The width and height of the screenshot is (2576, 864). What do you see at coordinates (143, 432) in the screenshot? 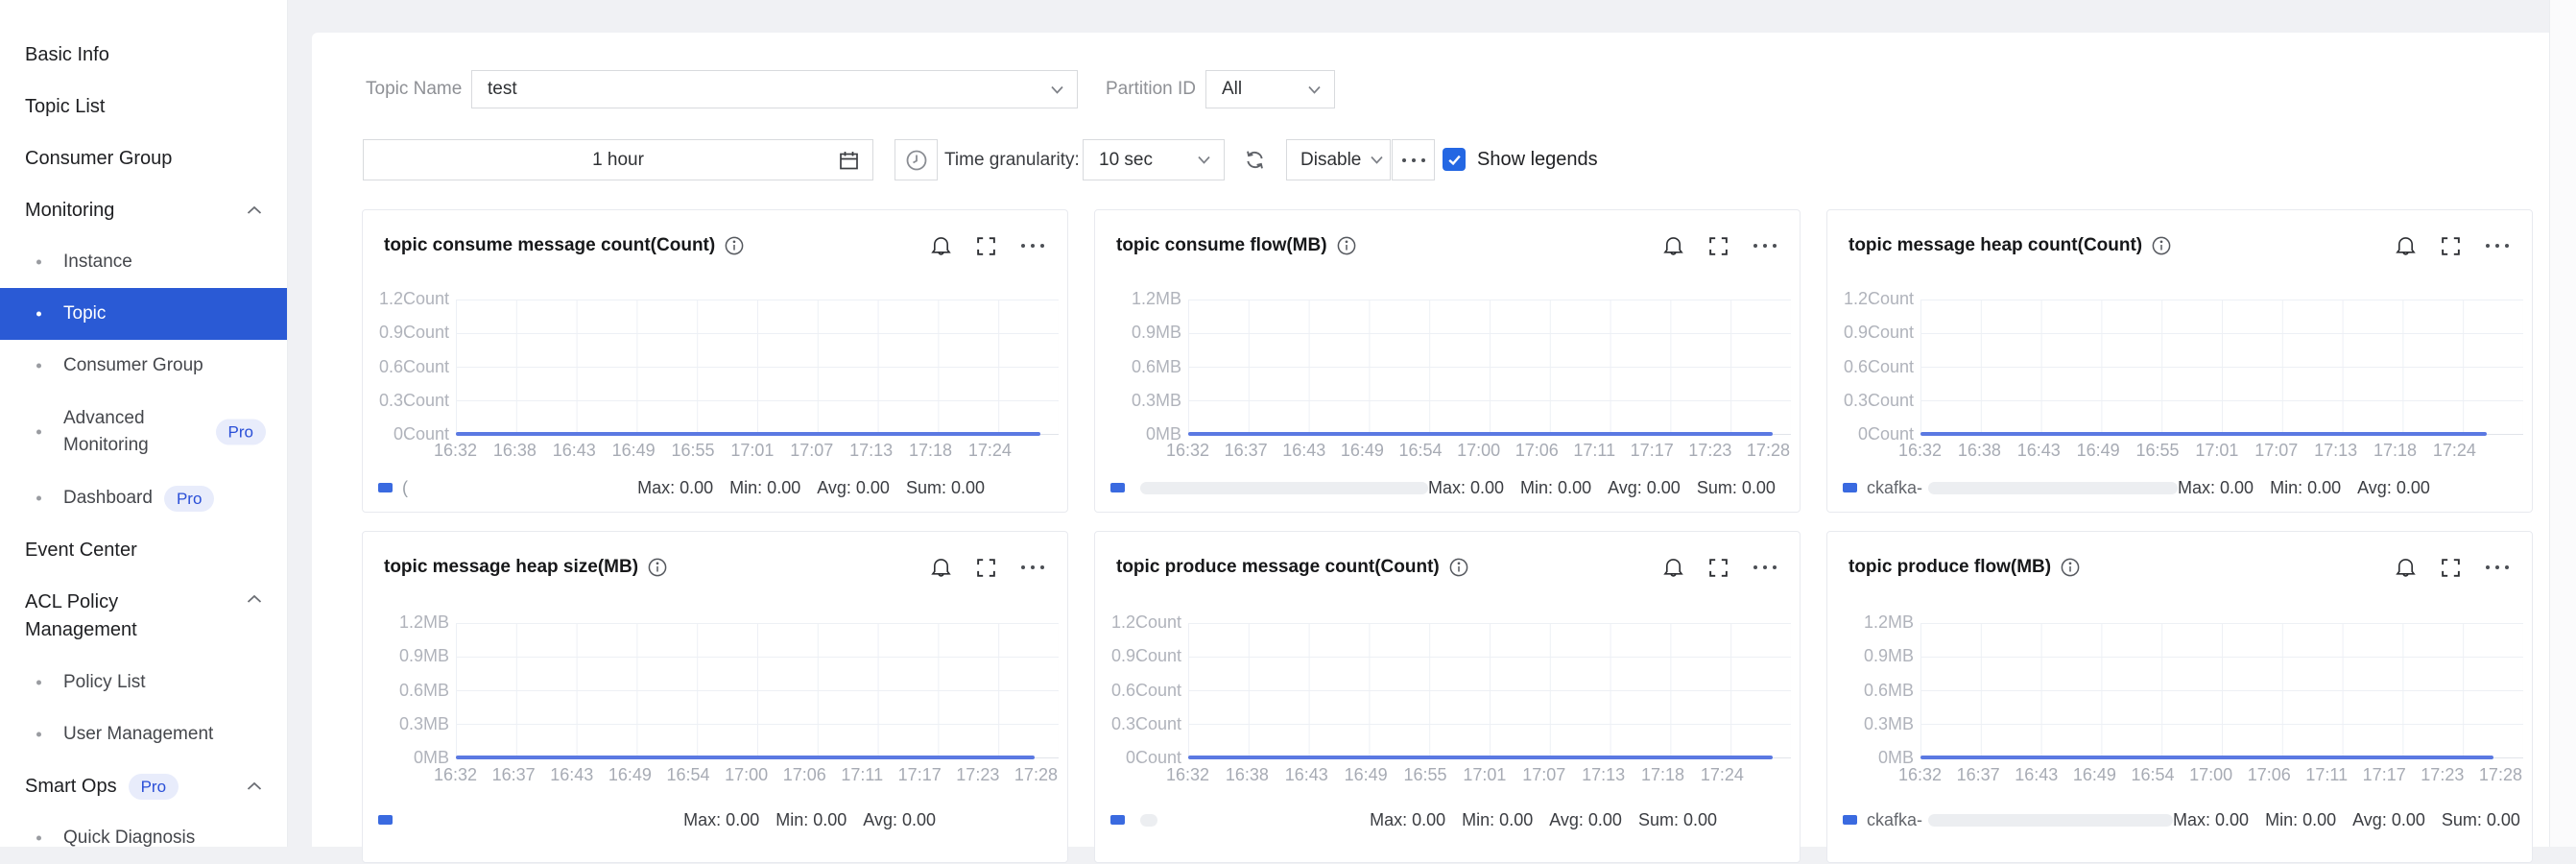
I see `sidebar-item-advanced-monitoring: Advanced Monitoring Pro` at bounding box center [143, 432].